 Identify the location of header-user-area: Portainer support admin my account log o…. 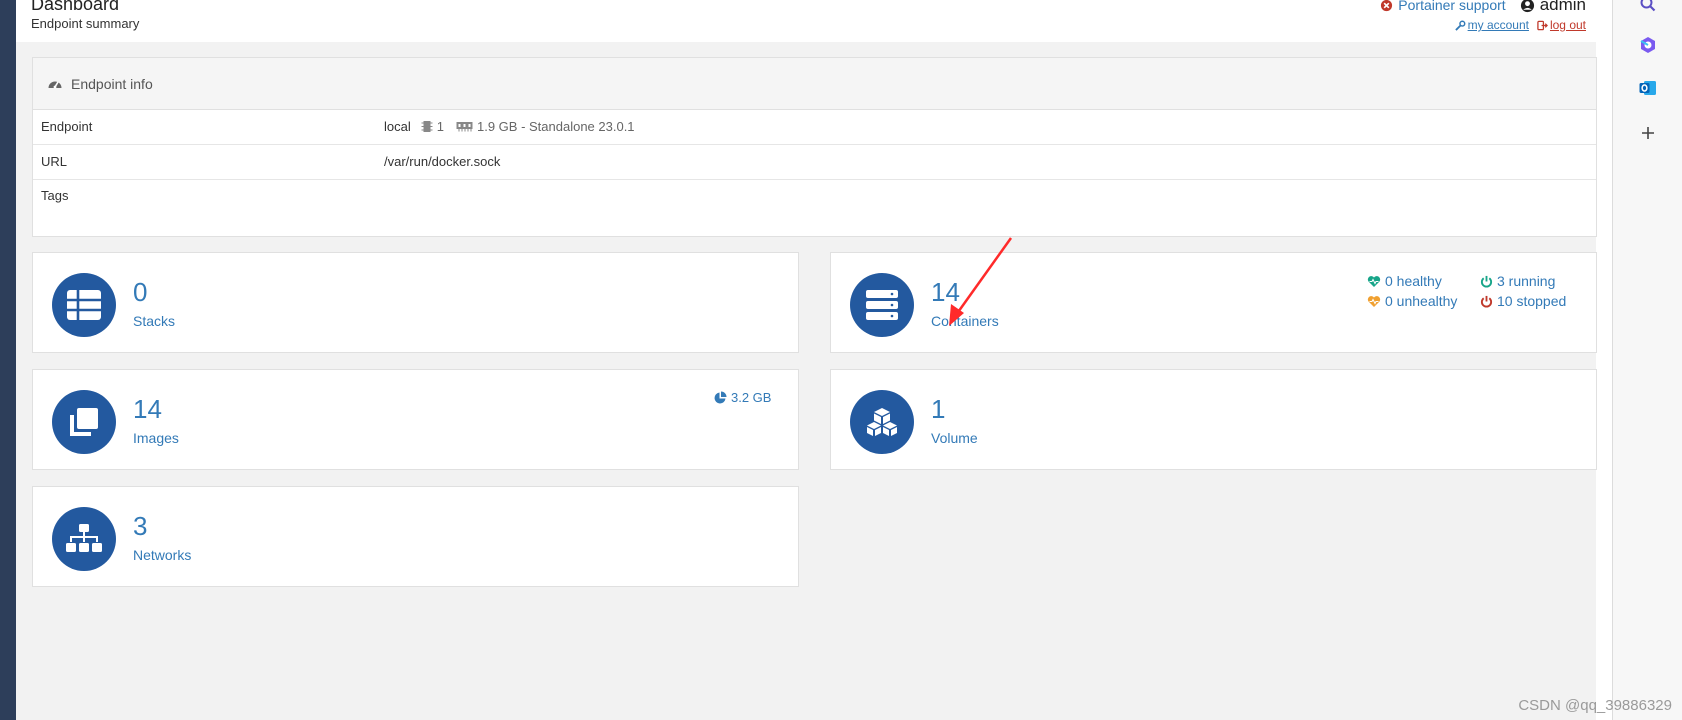
(1483, 16).